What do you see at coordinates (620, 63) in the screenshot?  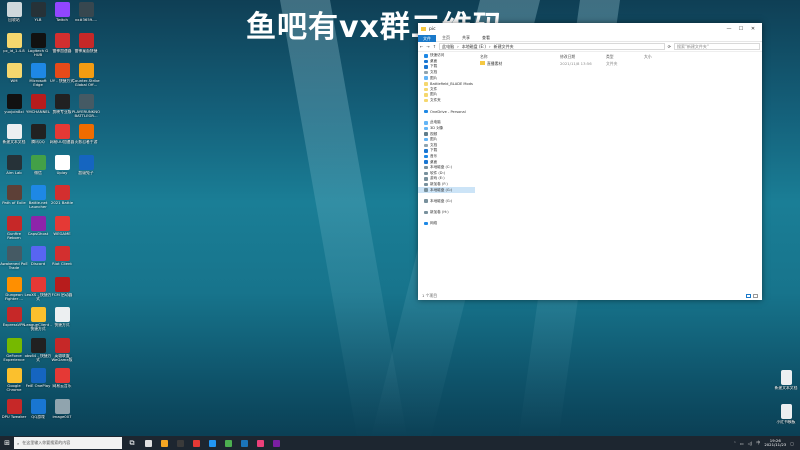 I see `file-row: 直播素材 2021/11/8 13:56 文件夹` at bounding box center [620, 63].